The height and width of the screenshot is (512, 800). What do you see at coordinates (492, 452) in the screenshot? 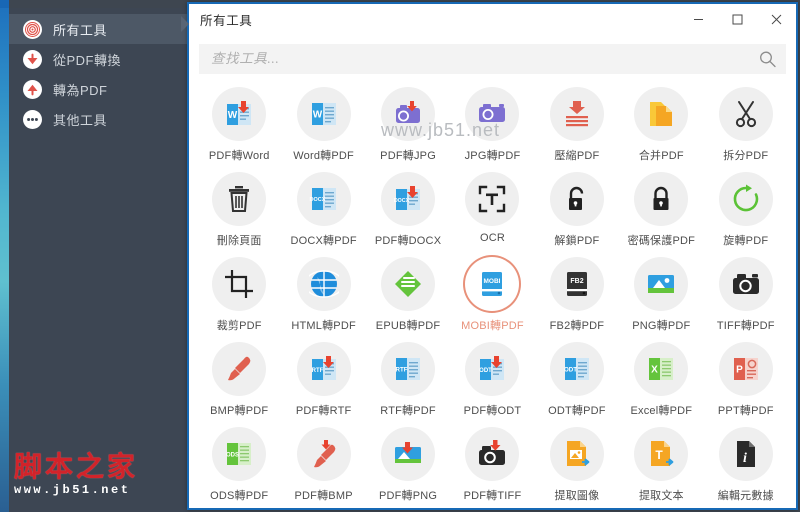
I see `pdf-to-tiff-icon` at bounding box center [492, 452].